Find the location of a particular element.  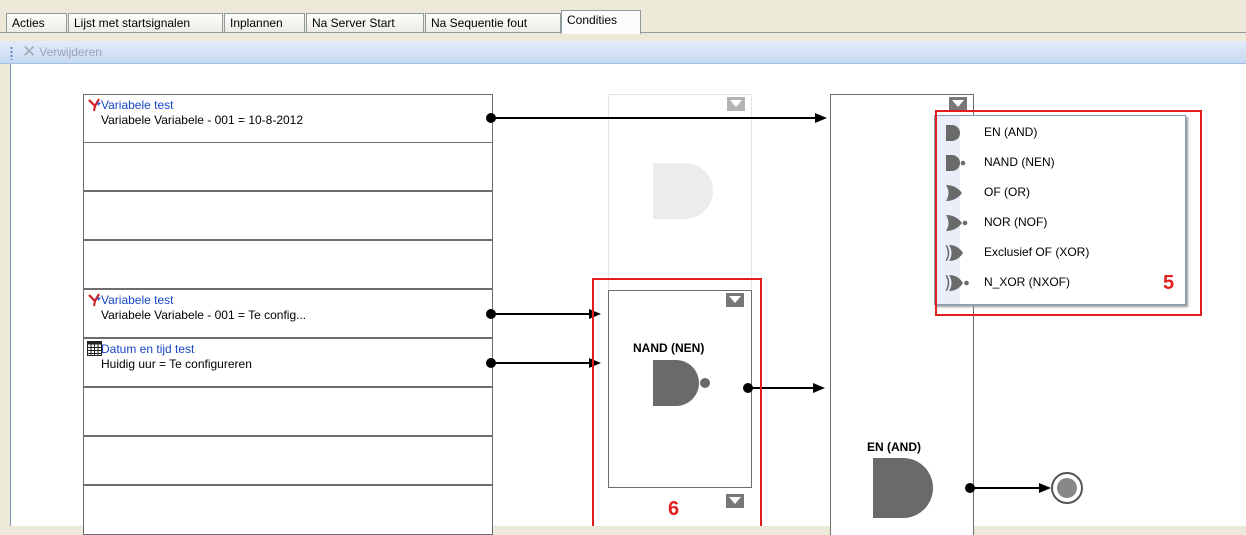

delete-button: ✕ Verwijderen is located at coordinates (62, 51).